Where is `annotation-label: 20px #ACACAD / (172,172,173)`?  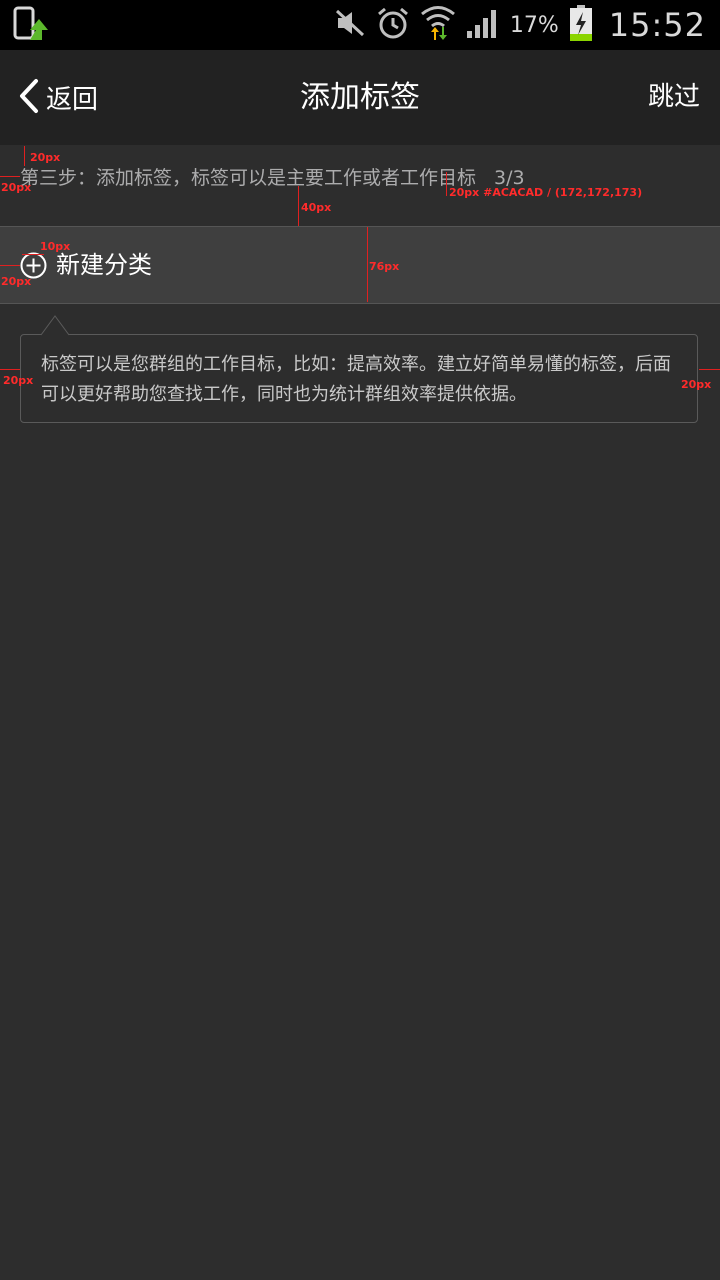
annotation-label: 20px #ACACAD / (172,172,173) is located at coordinates (546, 192).